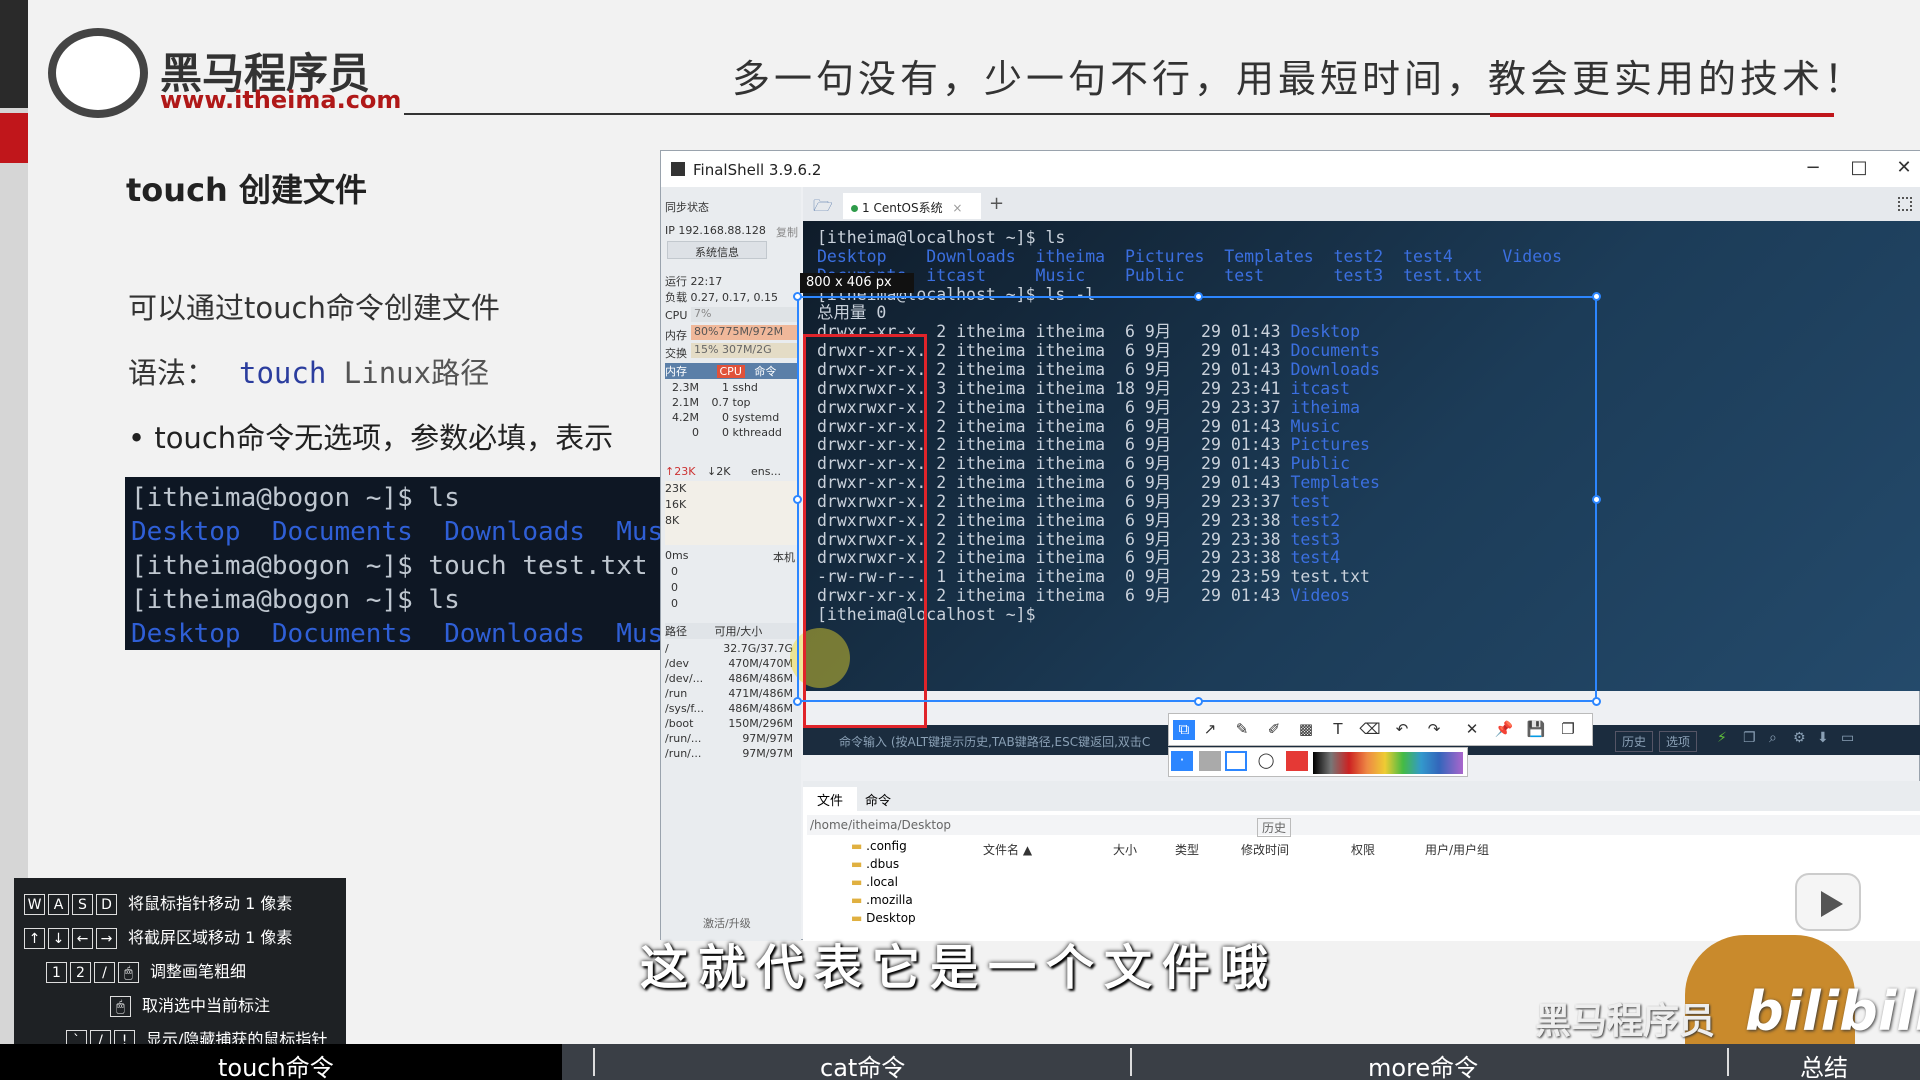 The image size is (1920, 1080). I want to click on rect-select-icon: ⧉, so click(1184, 730).